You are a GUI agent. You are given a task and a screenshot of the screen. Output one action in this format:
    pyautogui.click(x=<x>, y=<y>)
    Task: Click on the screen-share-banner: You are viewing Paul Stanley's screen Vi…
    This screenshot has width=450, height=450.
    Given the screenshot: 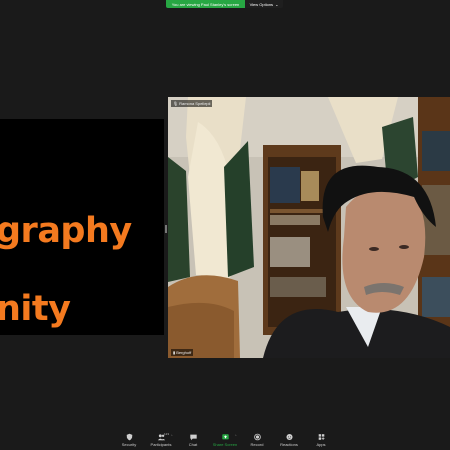 What is the action you would take?
    pyautogui.click(x=224, y=4)
    